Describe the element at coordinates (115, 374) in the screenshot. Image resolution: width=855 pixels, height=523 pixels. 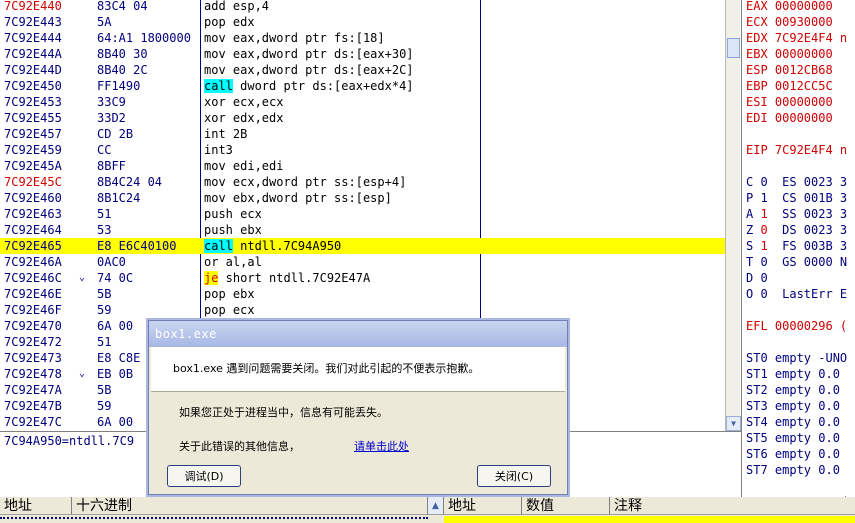
I see `instruction-bytes: EB 0B` at that location.